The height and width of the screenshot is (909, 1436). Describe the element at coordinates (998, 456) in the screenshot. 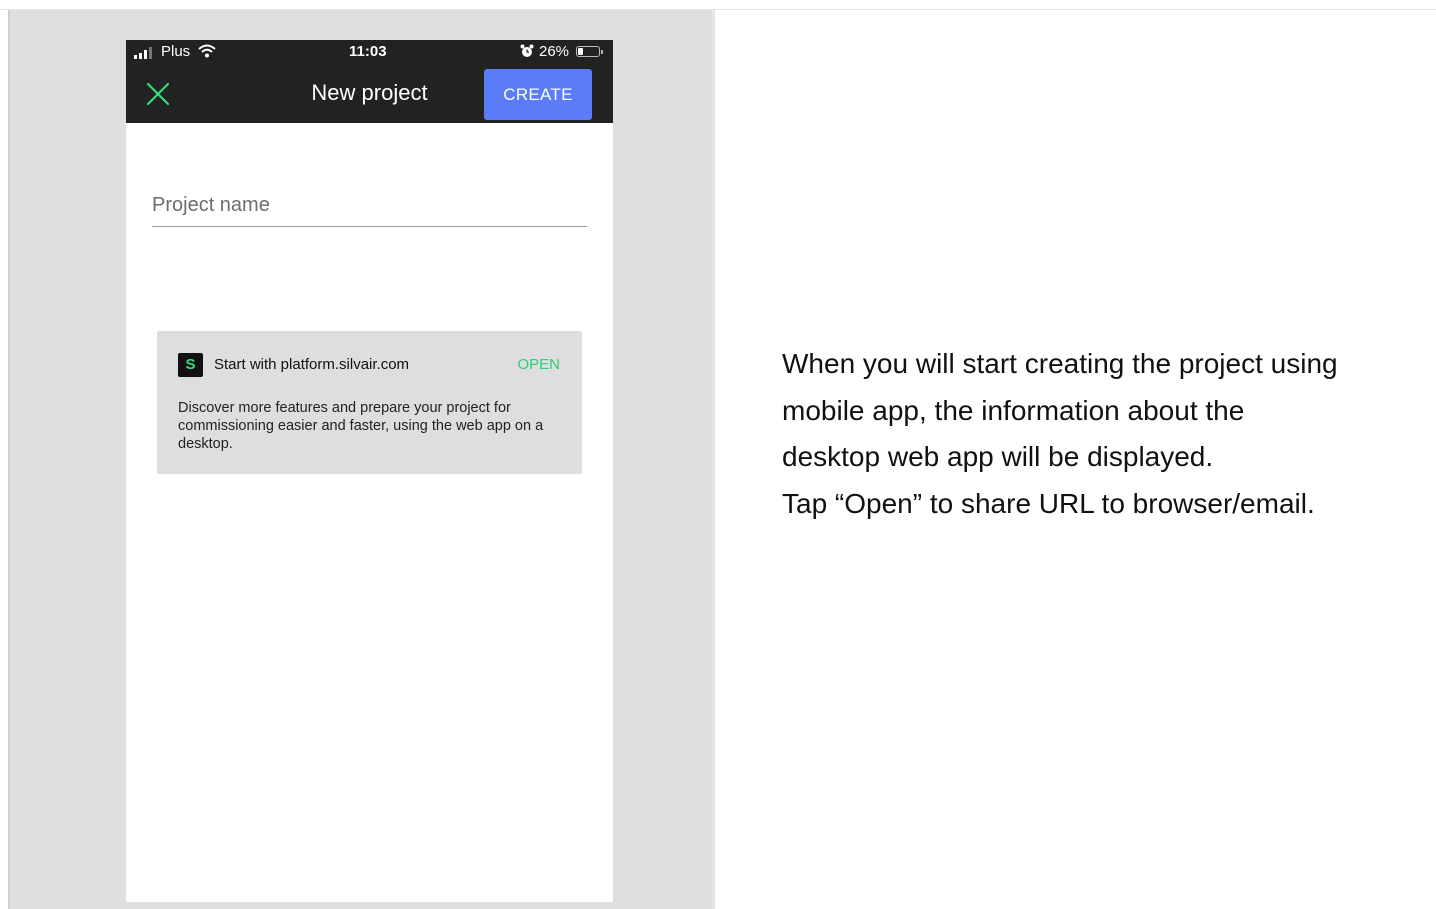

I see `instruction-line: desktop web app will be displayed.` at that location.